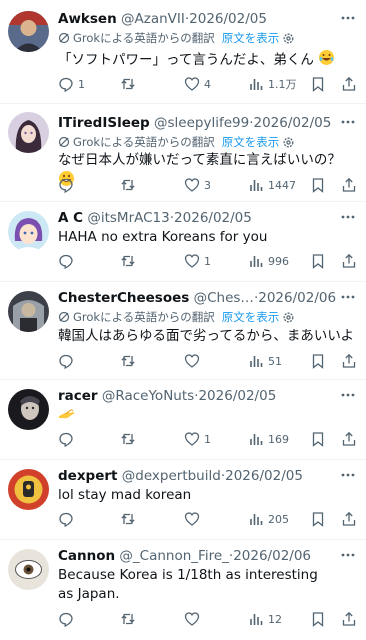  What do you see at coordinates (183, 420) in the screenshot?
I see `post-racer: racer @RaceYoNuts·2026/02/05 1 169` at bounding box center [183, 420].